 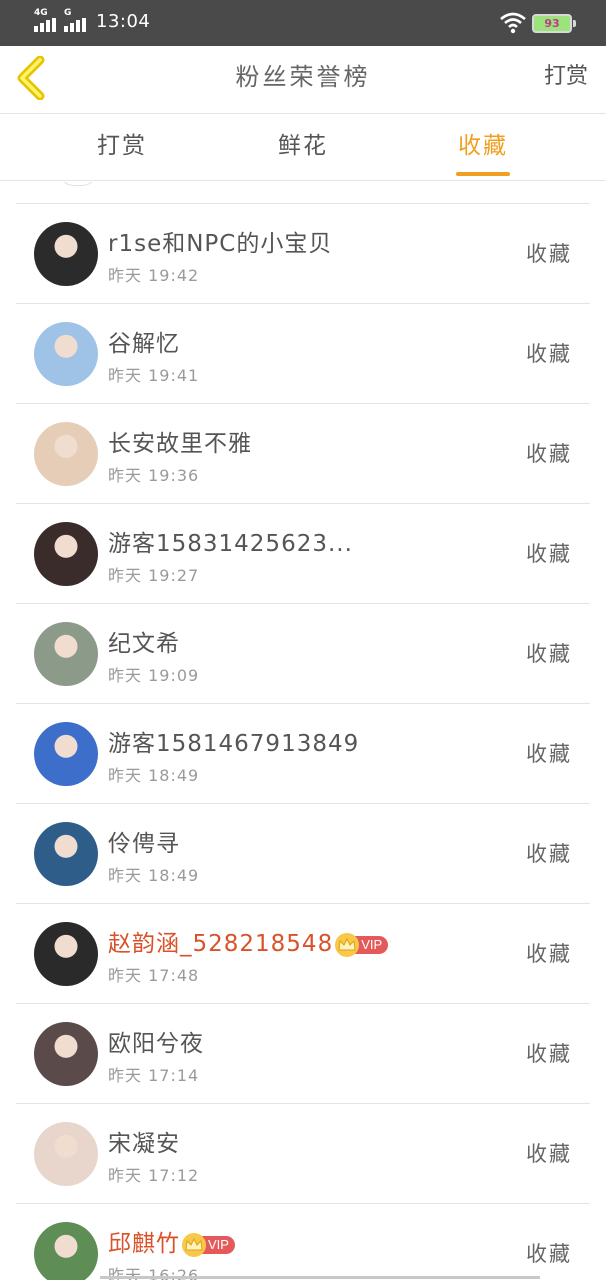 I want to click on fan-name: 纪文希, so click(x=144, y=641).